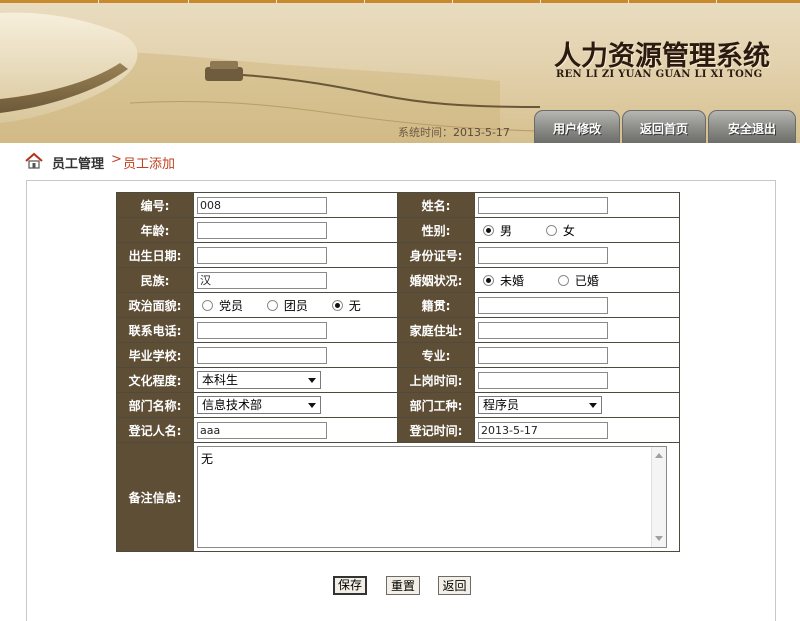 The image size is (800, 621). What do you see at coordinates (155, 330) in the screenshot?
I see `label-phone: 联系电话:` at bounding box center [155, 330].